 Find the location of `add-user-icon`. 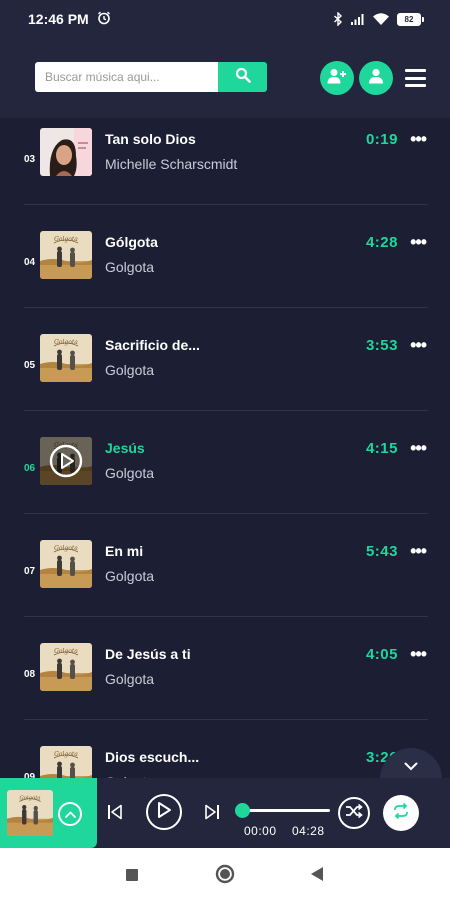

add-user-icon is located at coordinates (337, 78).